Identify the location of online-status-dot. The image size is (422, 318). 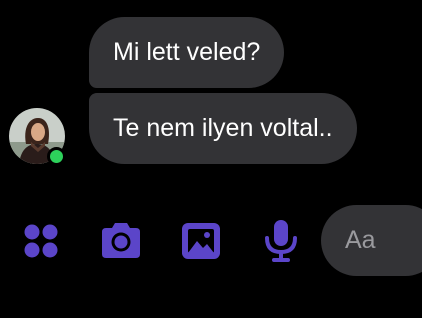
(56, 156).